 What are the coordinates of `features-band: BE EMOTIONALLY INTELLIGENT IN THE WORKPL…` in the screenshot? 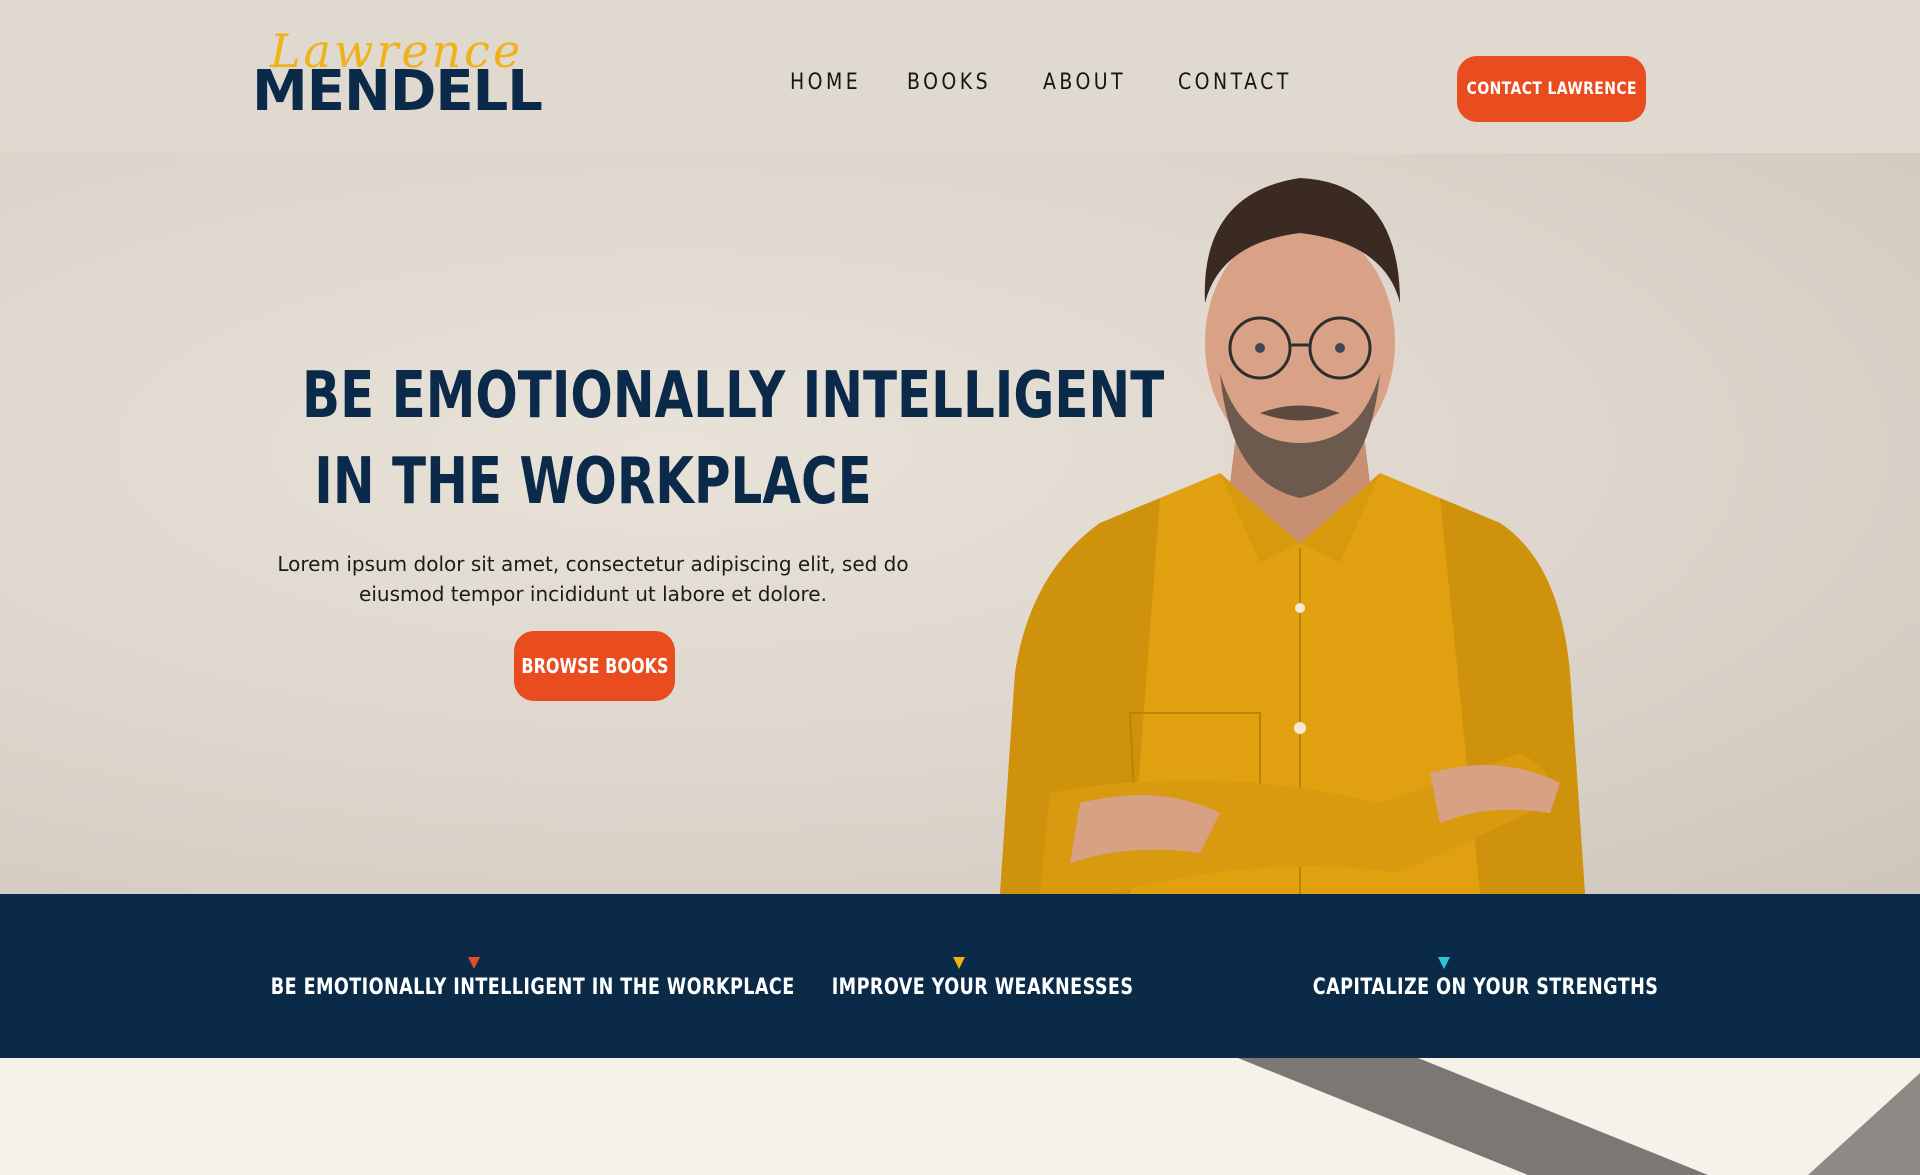 It's located at (960, 976).